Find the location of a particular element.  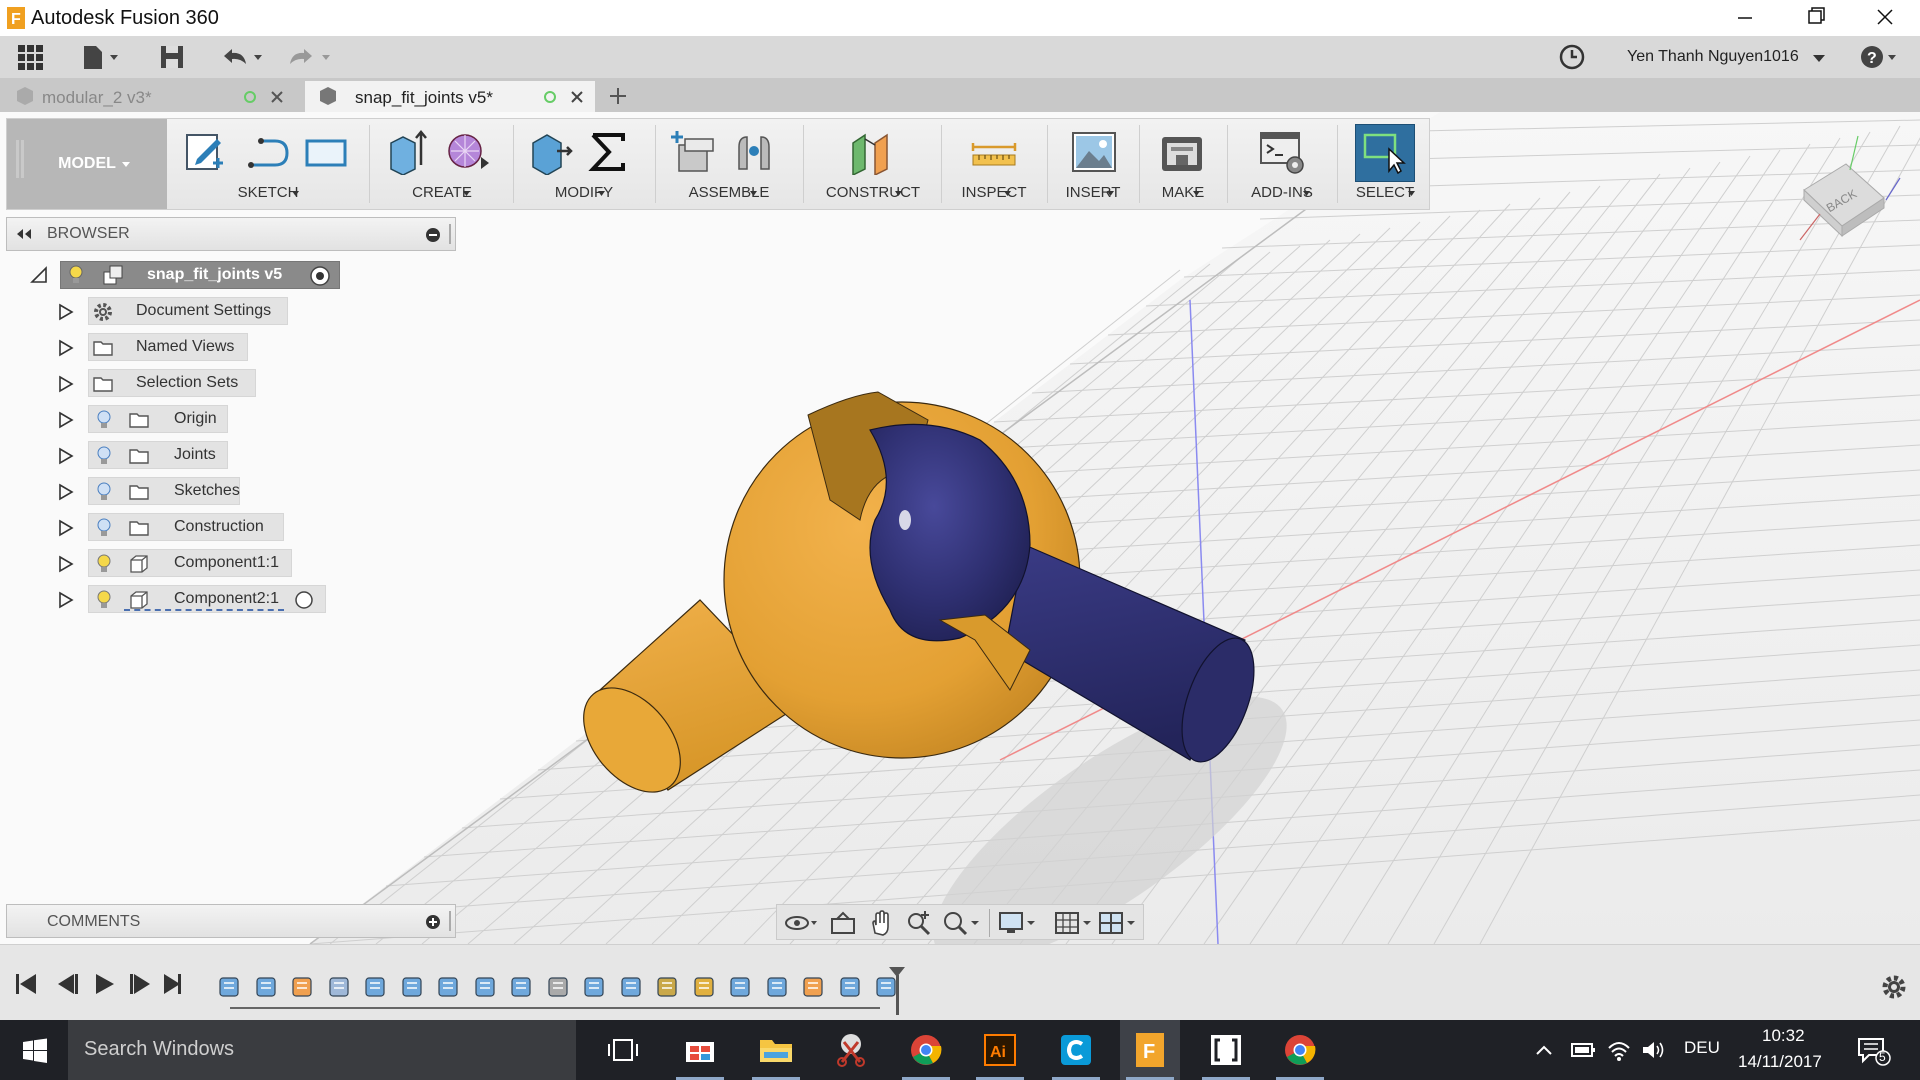

3d-print-icon is located at coordinates (1182, 152).